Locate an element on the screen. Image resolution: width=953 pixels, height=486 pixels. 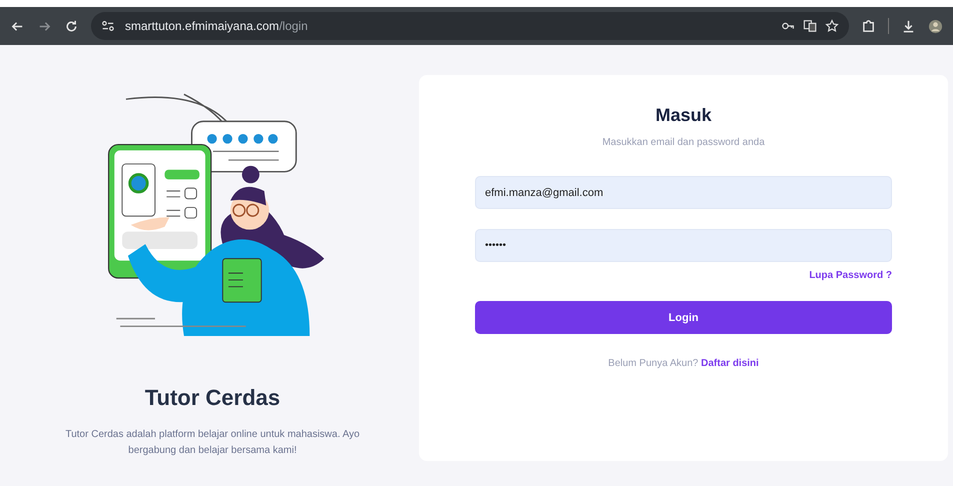
login-subtitle: Masukkan email dan password anda is located at coordinates (683, 142).